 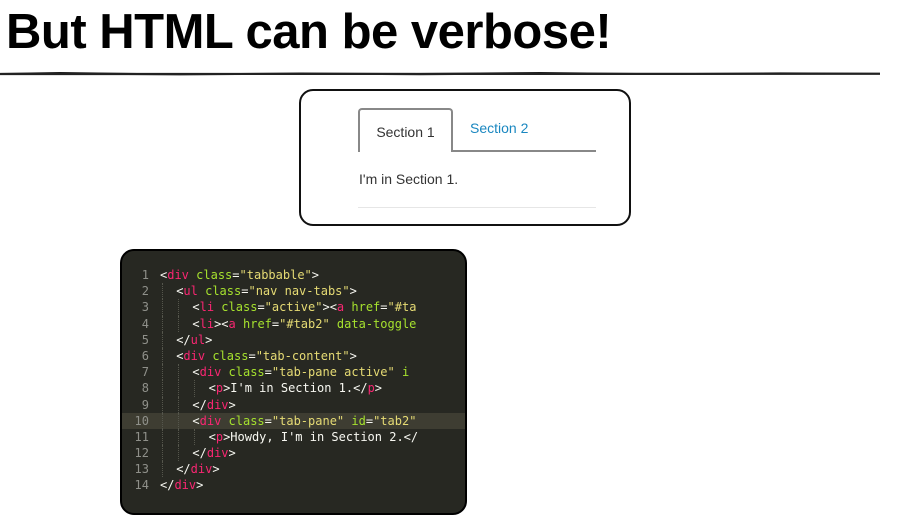 I want to click on code-token: "#ta, so click(x=402, y=307).